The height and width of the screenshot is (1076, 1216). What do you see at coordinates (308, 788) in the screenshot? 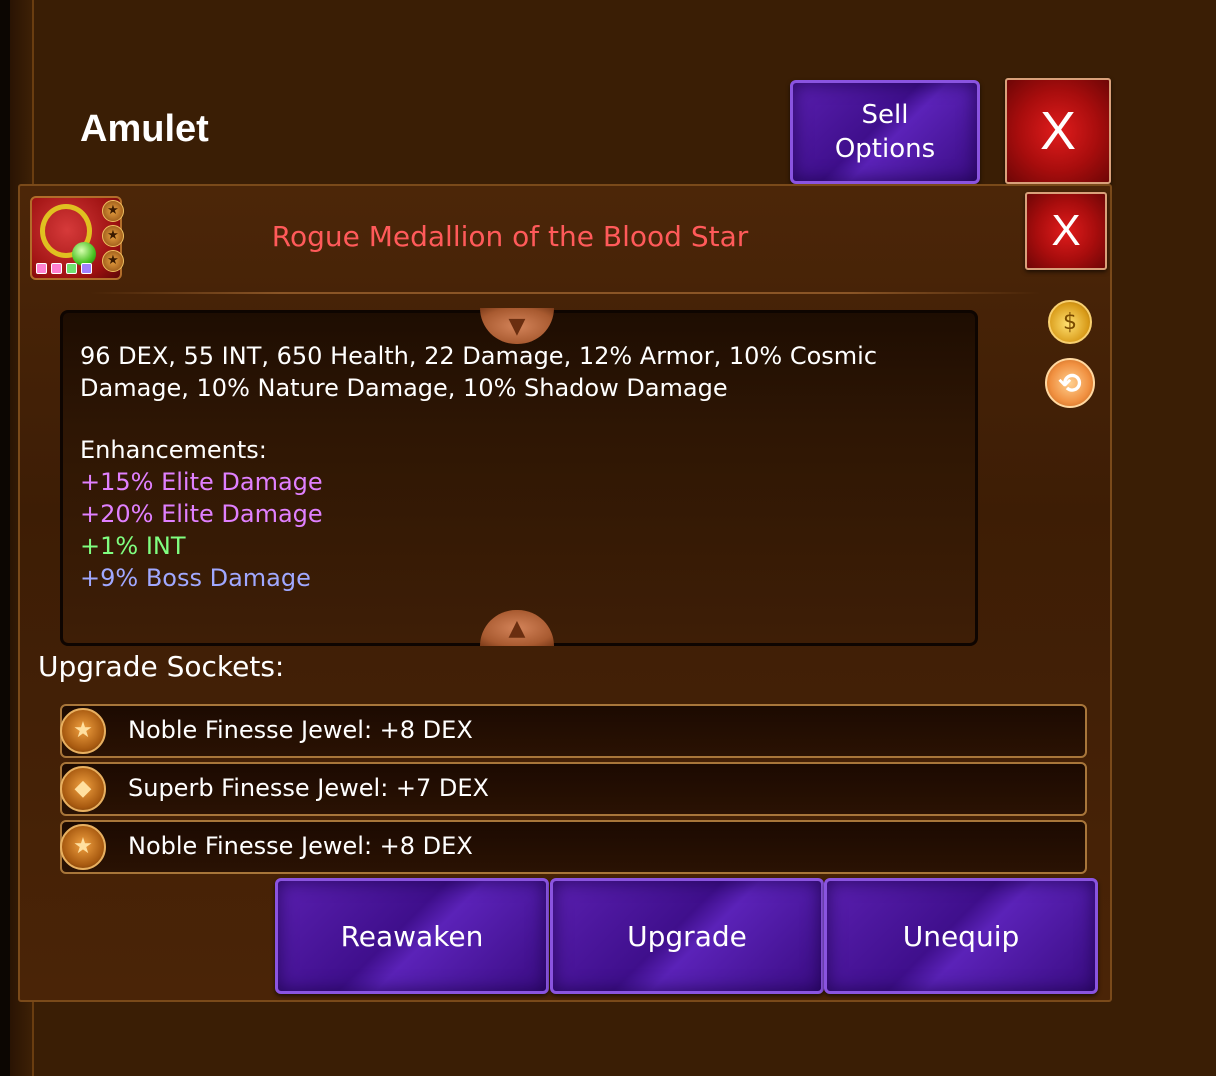
I see `socket-label: Superb Finesse Jewel: +7 DEX` at bounding box center [308, 788].